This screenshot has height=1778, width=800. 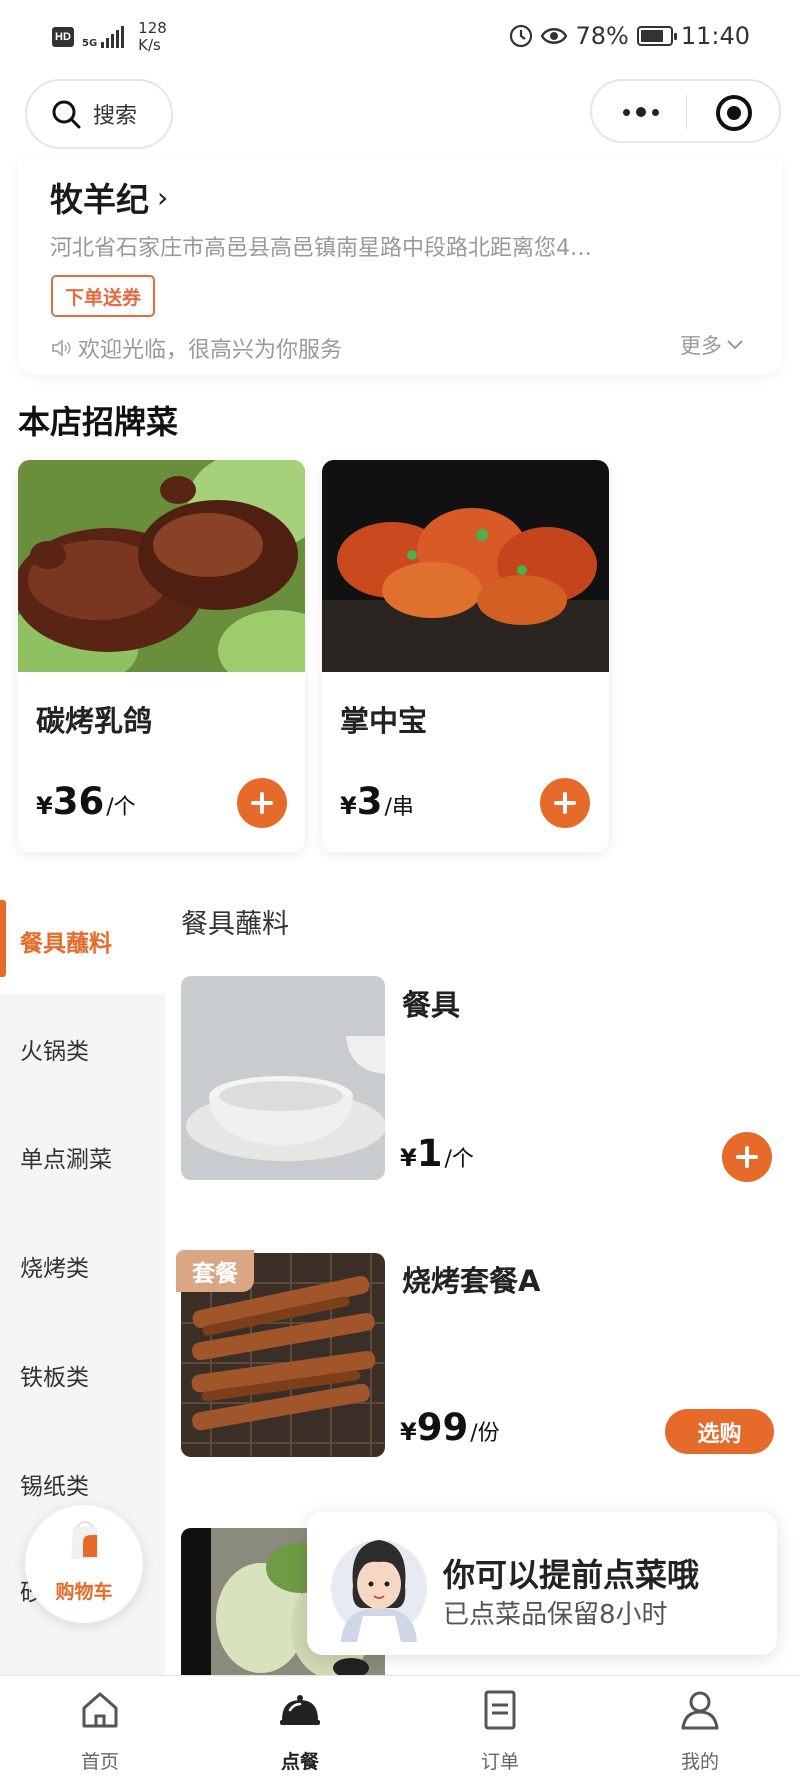 What do you see at coordinates (379, 1591) in the screenshot?
I see `waitress-avatar` at bounding box center [379, 1591].